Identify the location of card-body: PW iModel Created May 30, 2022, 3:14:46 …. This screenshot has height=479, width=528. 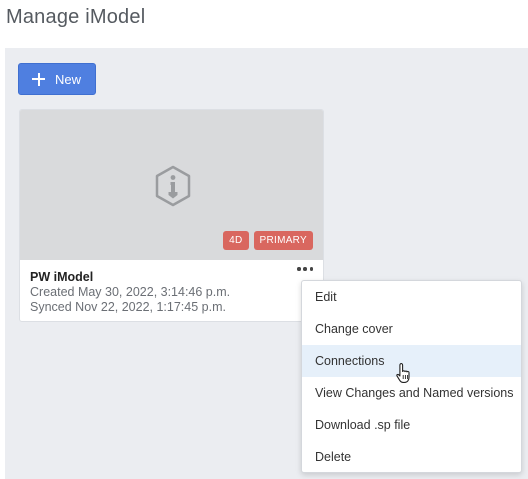
(171, 287).